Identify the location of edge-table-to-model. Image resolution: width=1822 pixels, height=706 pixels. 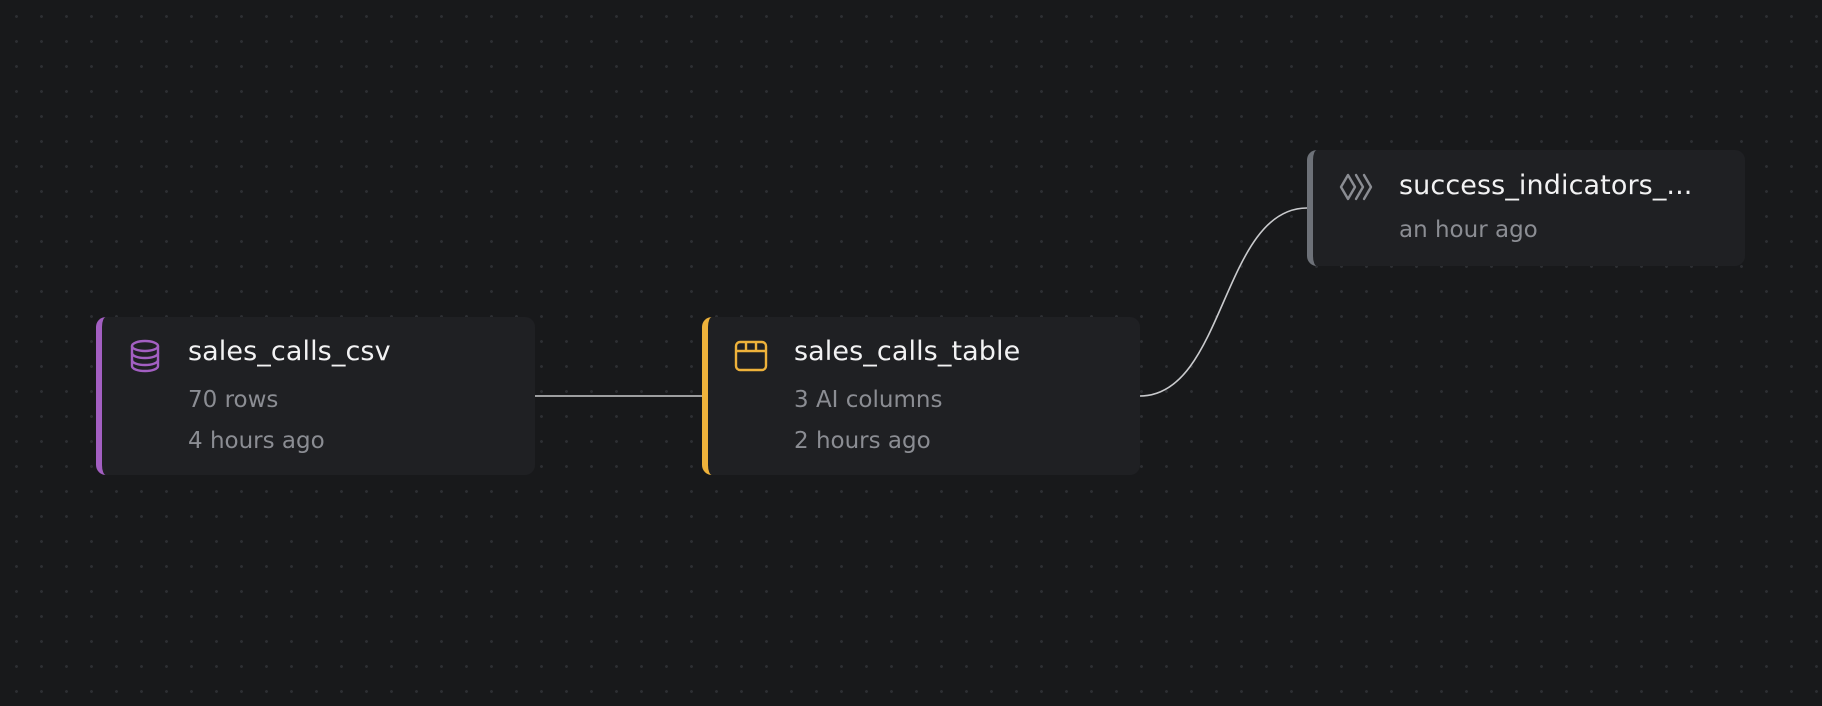
(1223, 302).